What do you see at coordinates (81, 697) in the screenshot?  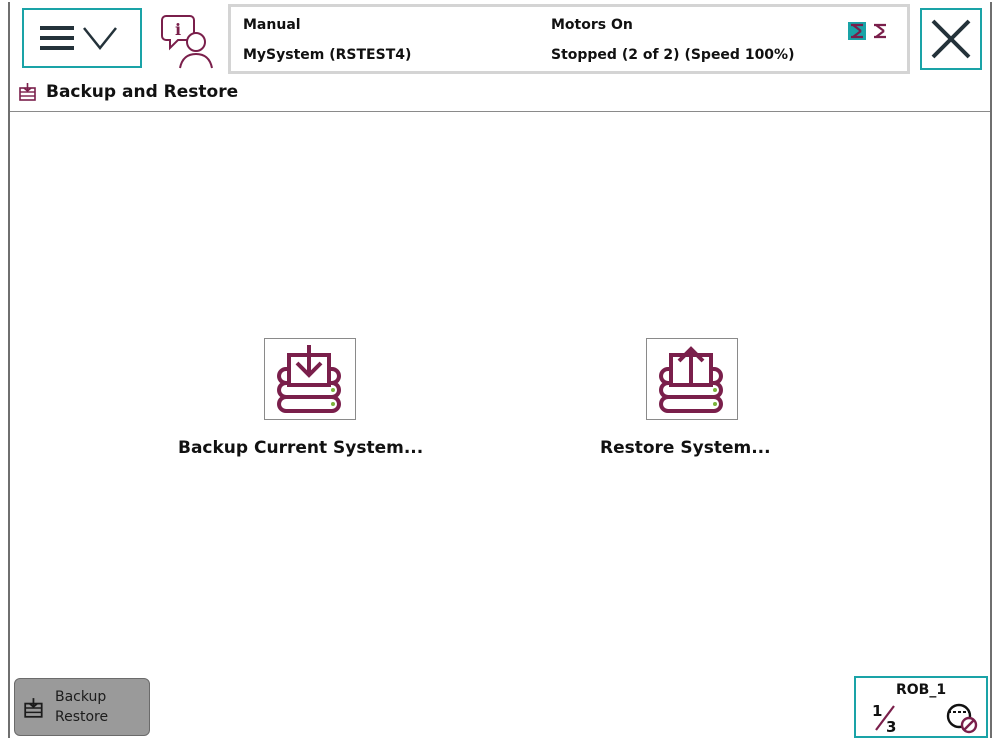 I see `taskbar-label-line1: Backup` at bounding box center [81, 697].